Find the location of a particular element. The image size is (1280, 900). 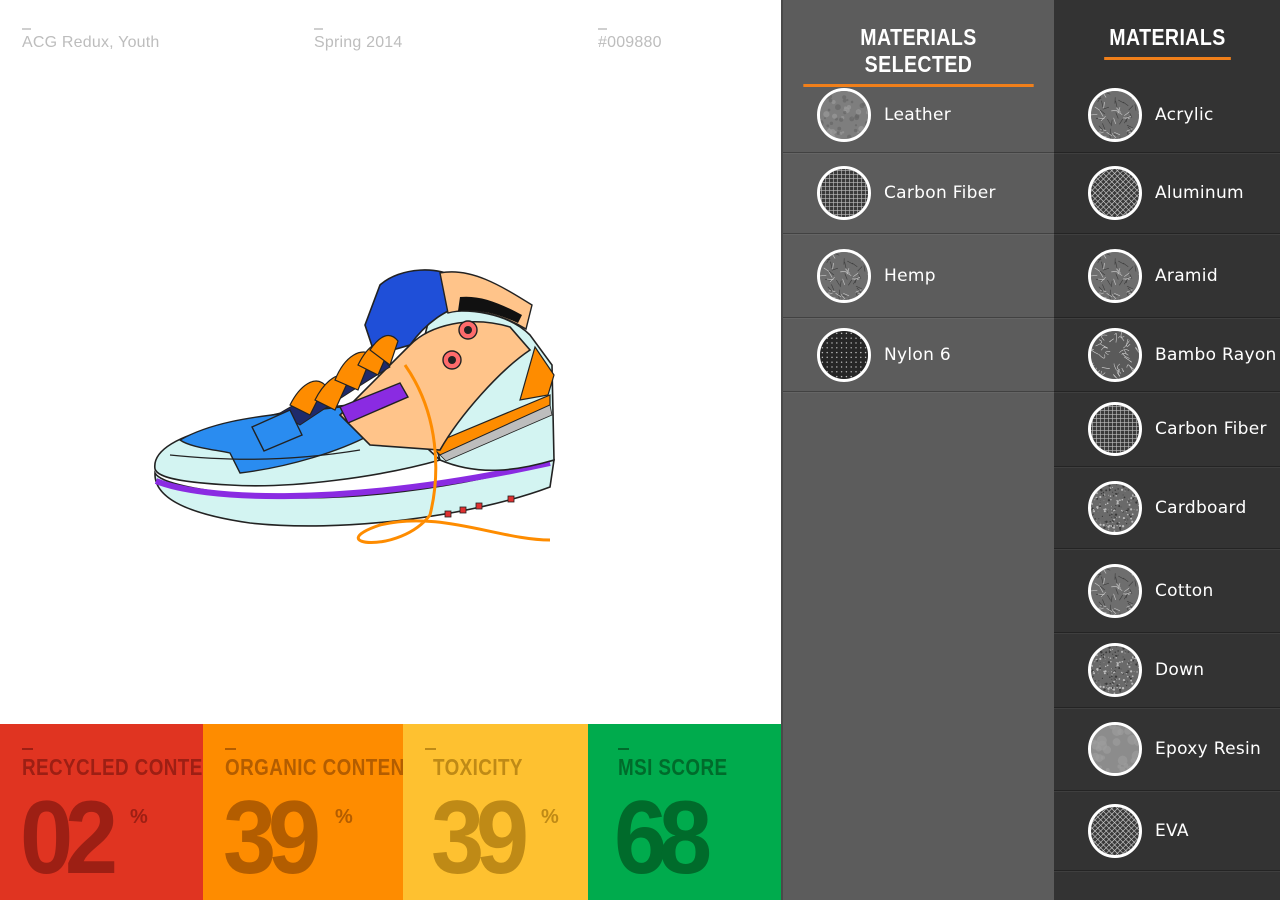

materials-header: MATERIALS is located at coordinates (1167, 42).